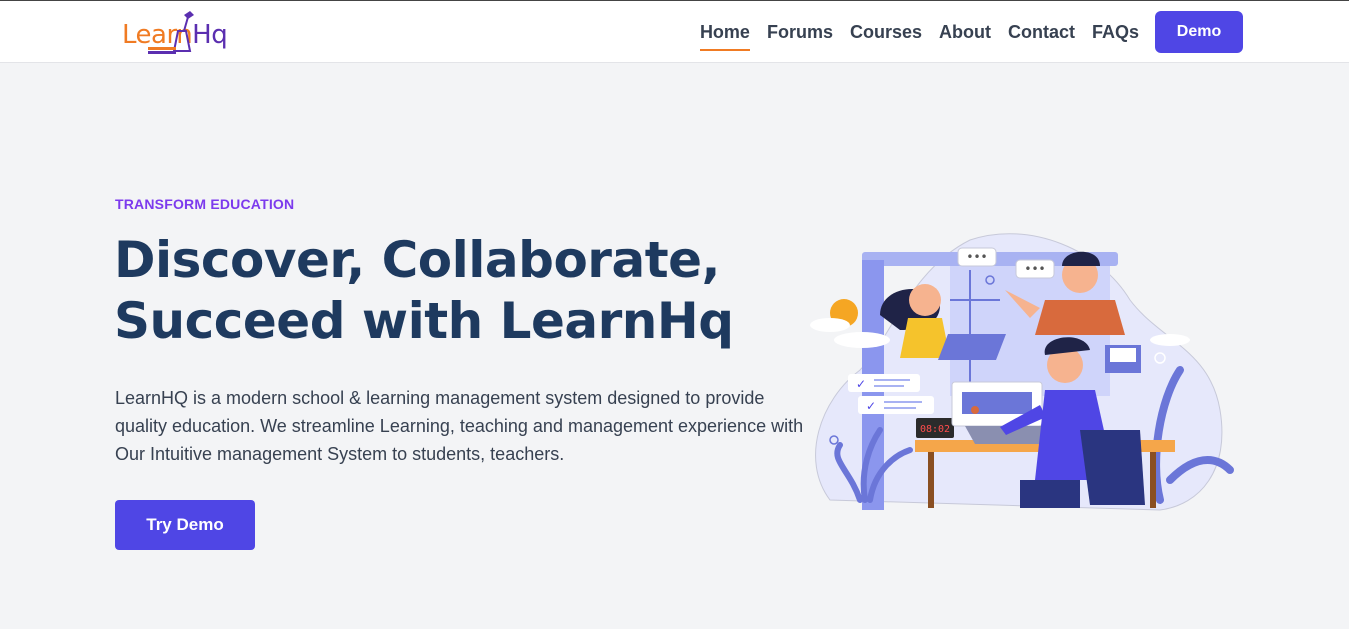 The width and height of the screenshot is (1349, 629). What do you see at coordinates (185, 525) in the screenshot?
I see `try-demo-button: Try Demo` at bounding box center [185, 525].